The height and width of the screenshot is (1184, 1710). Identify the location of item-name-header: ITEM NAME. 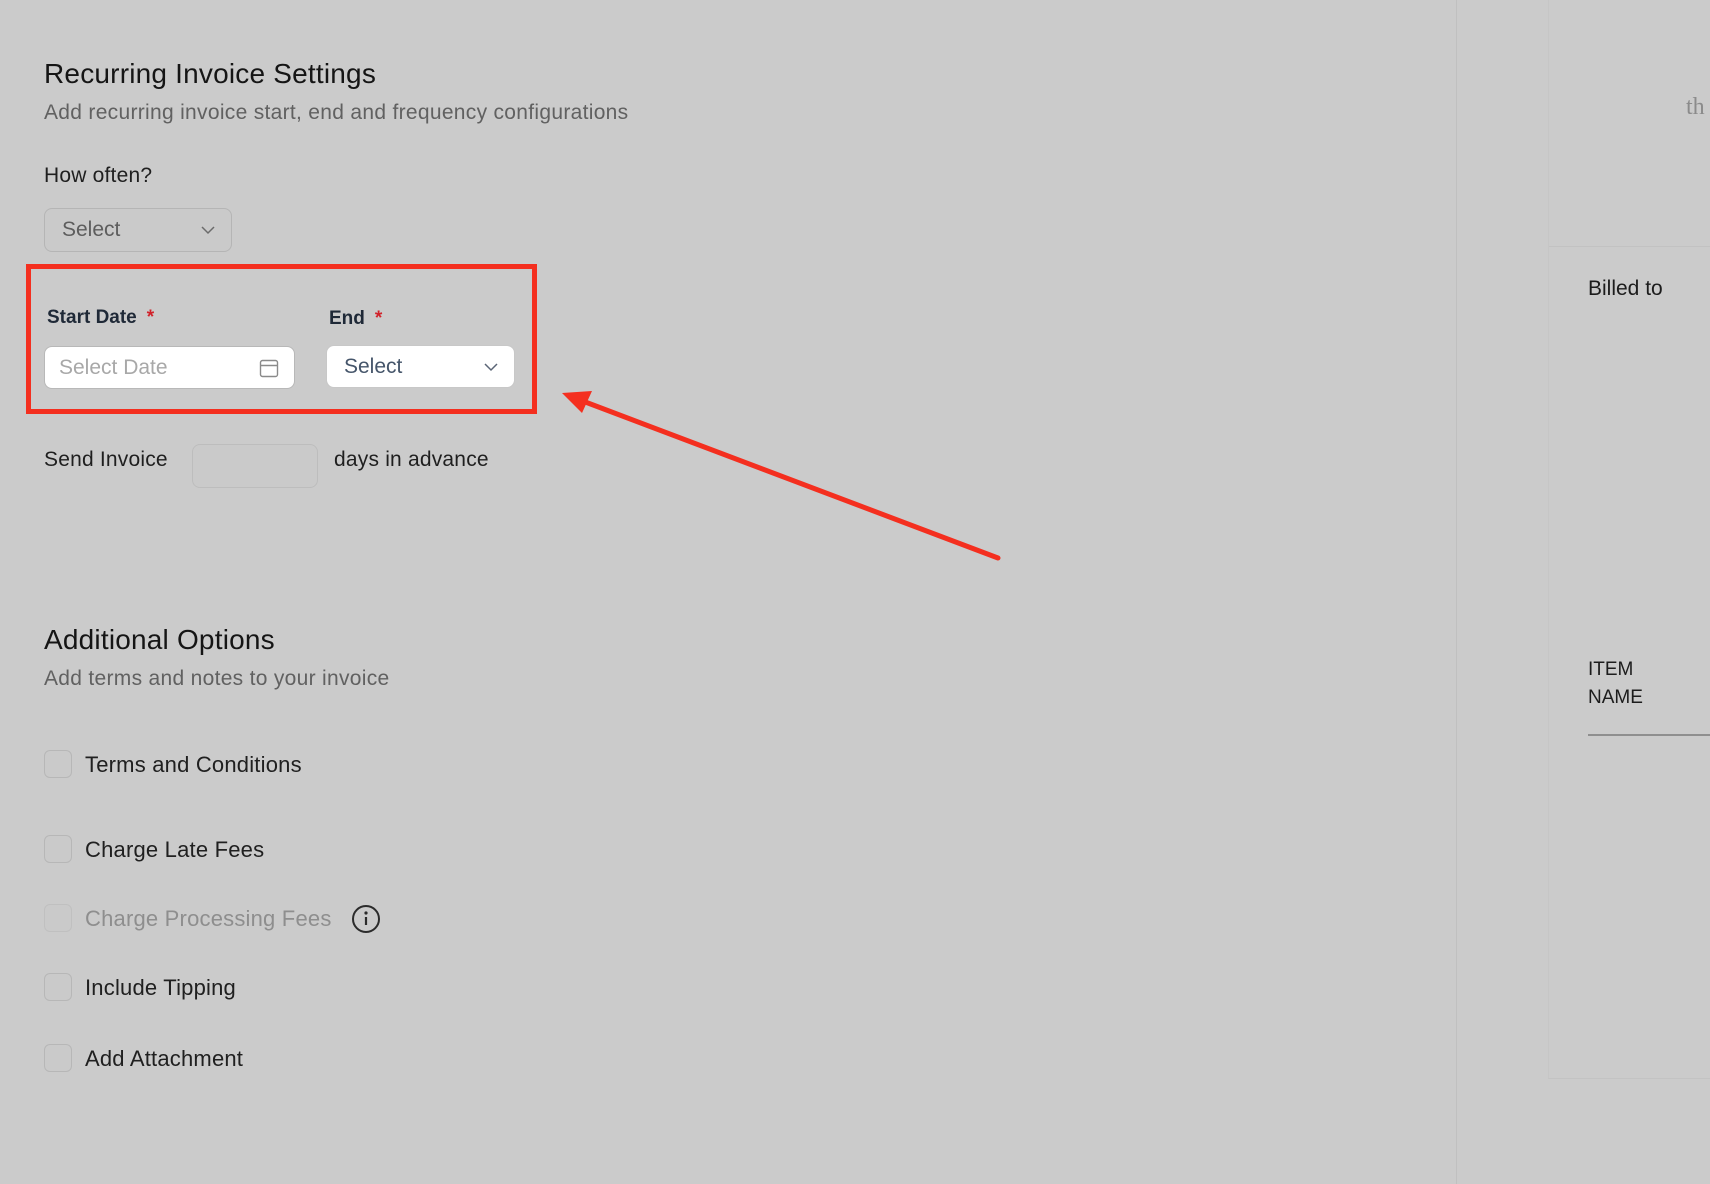
(1615, 684).